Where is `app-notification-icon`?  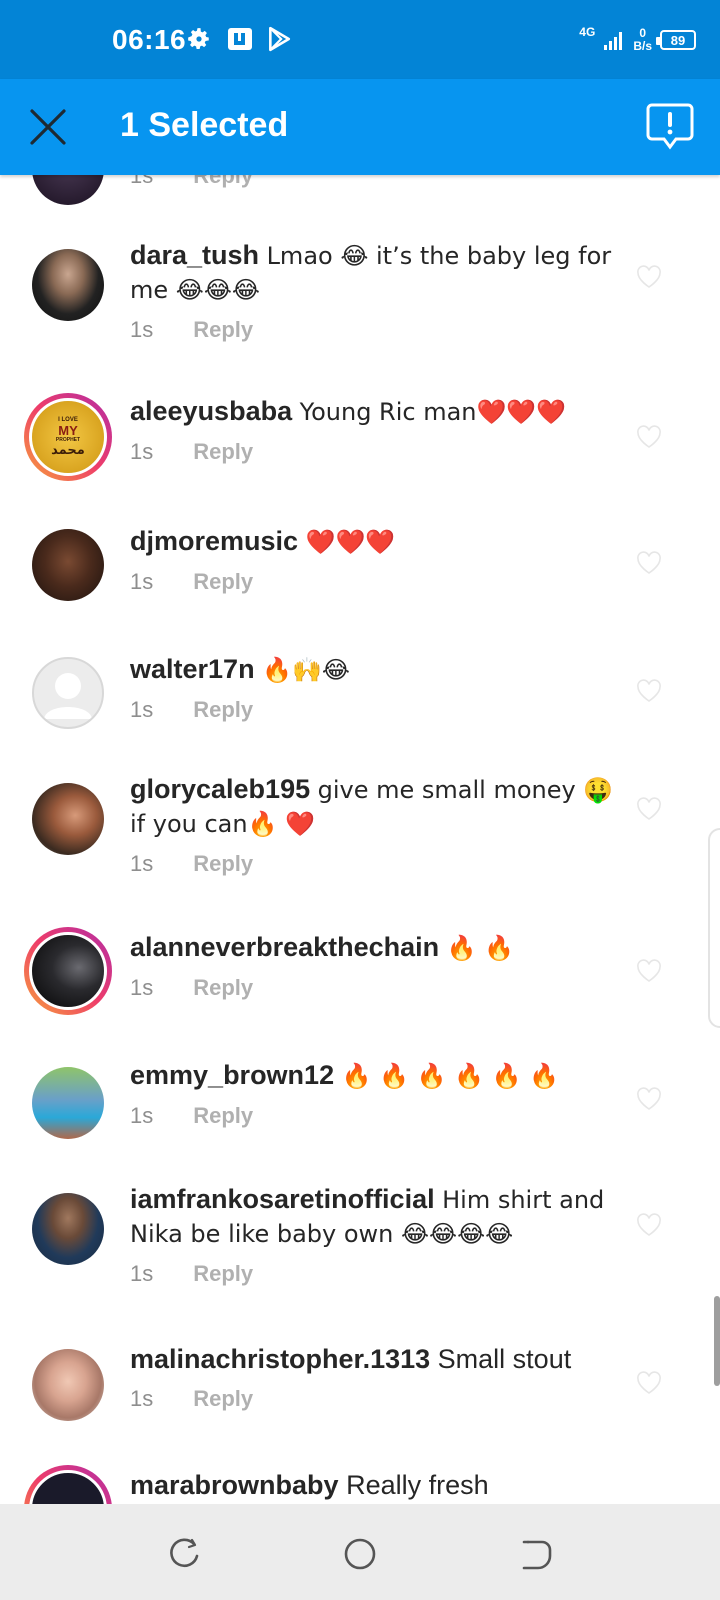 app-notification-icon is located at coordinates (240, 39).